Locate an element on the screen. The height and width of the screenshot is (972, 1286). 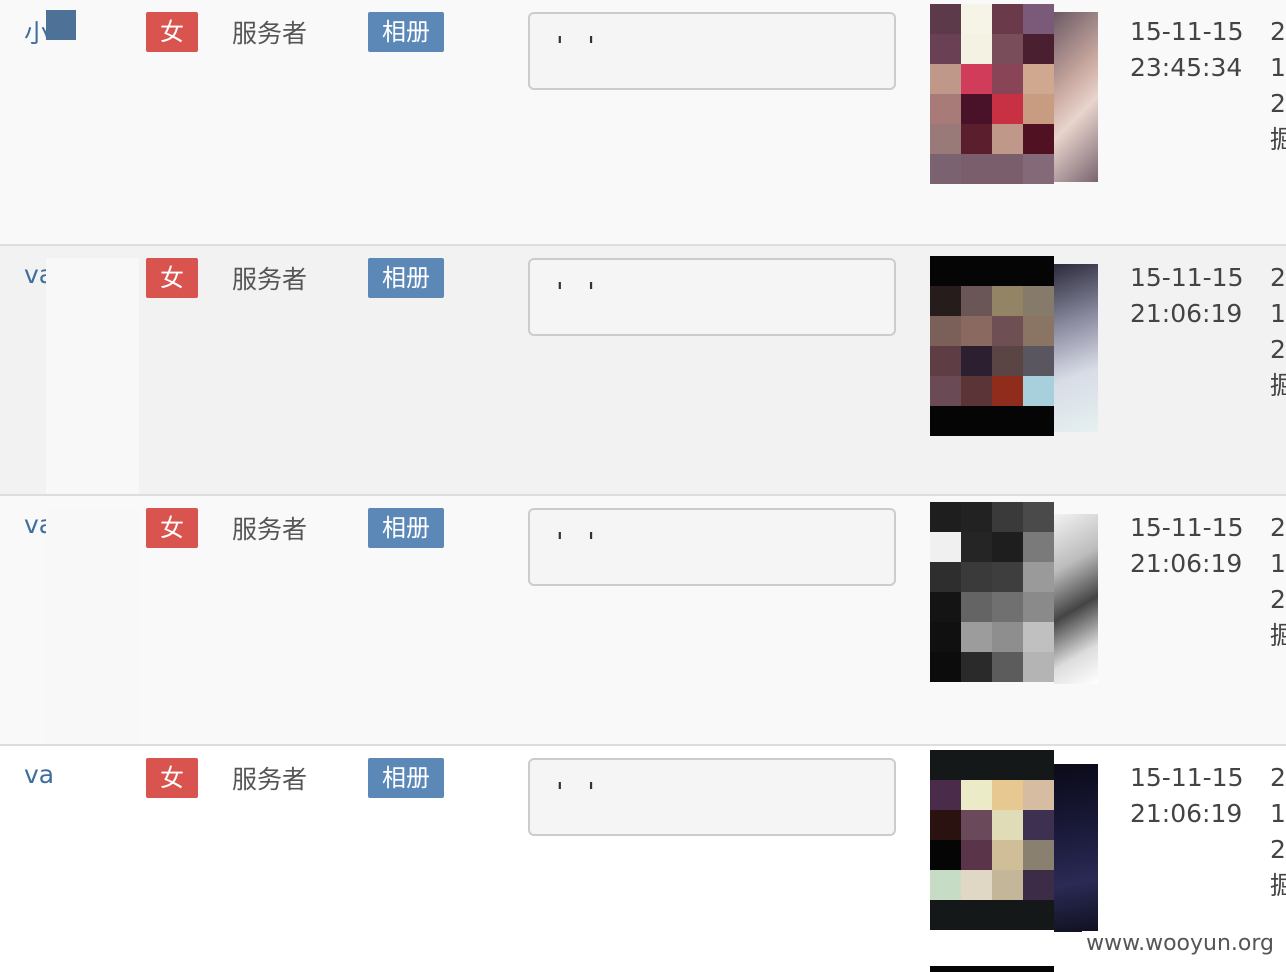
username-link: va is located at coordinates (39, 774).